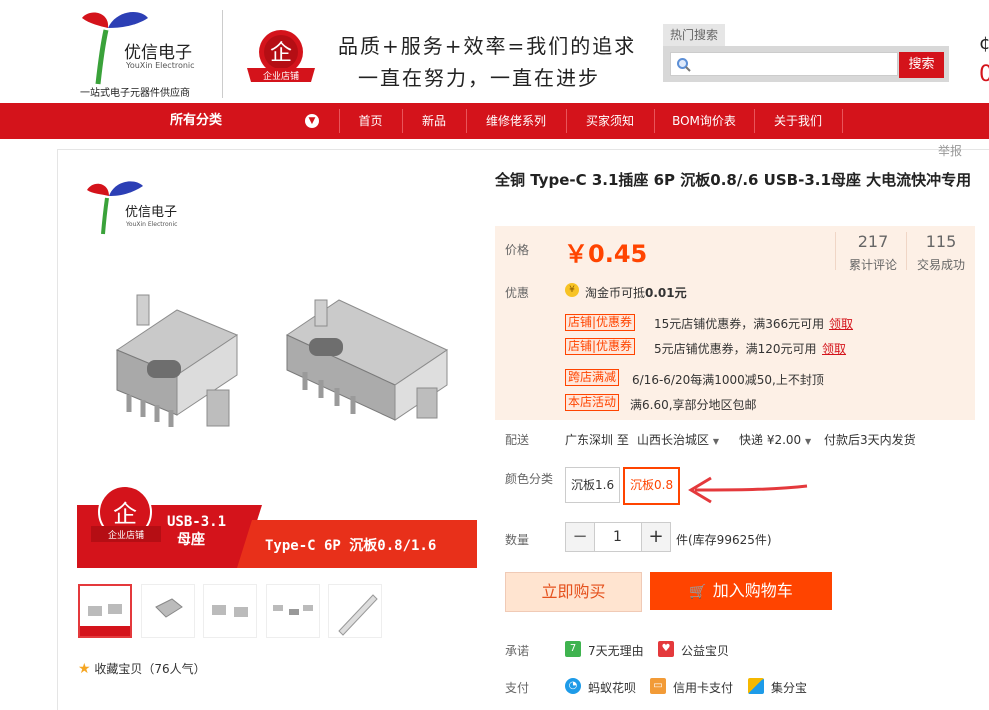 The image size is (989, 710). I want to click on buy-now-button: 立即购买, so click(573, 592).